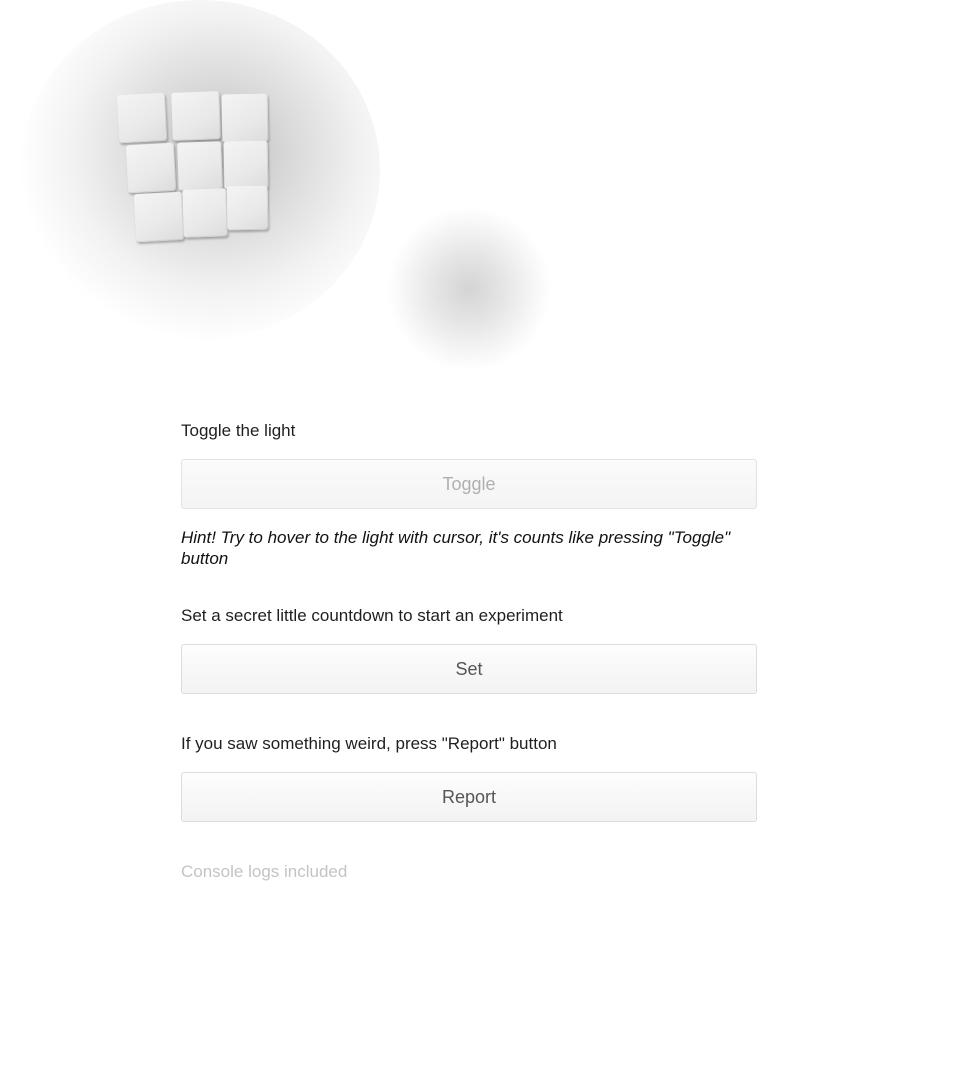  I want to click on light-blob, so click(469, 289).